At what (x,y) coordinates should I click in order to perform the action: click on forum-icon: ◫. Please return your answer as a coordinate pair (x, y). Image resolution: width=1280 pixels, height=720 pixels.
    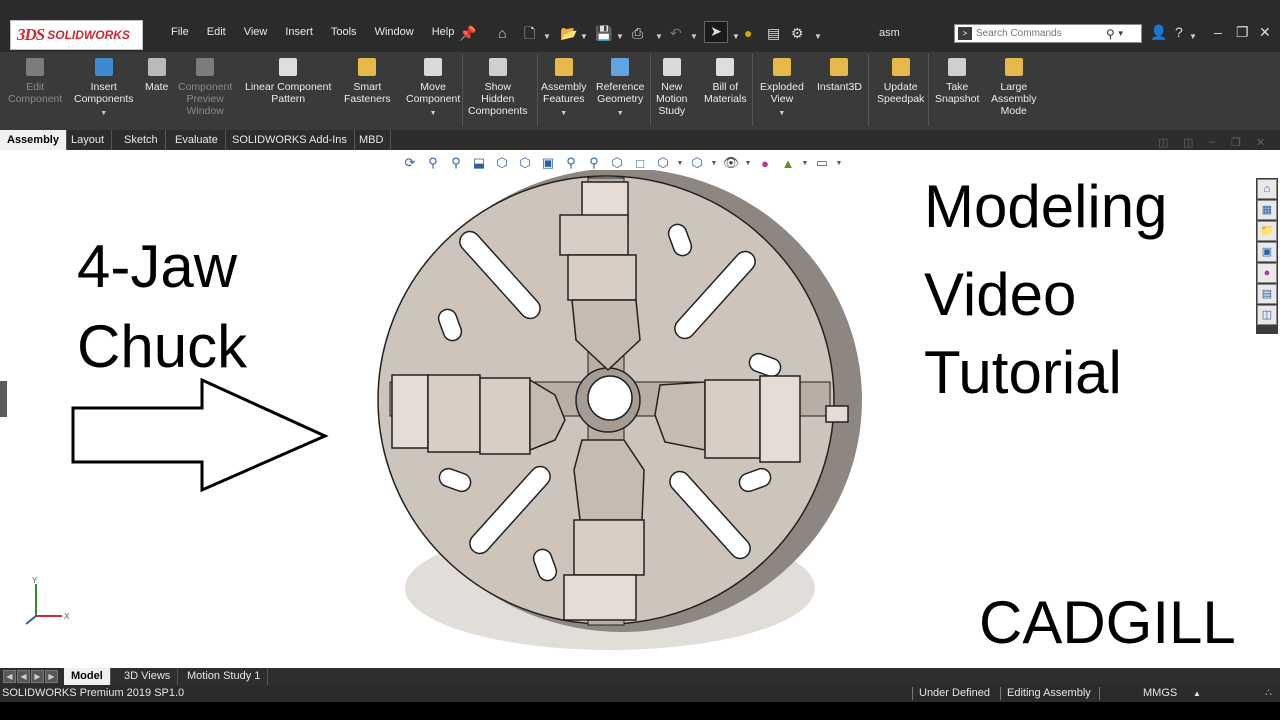
    Looking at the image, I should click on (1267, 315).